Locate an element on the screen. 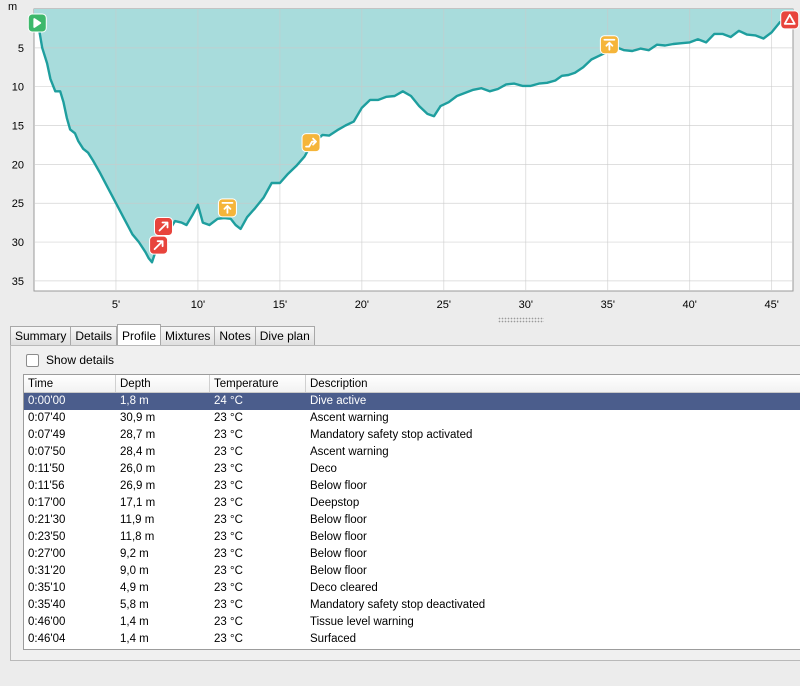 The image size is (800, 686). table-row: 0:11'50 26,0 m 23 °C Deco is located at coordinates (412, 469).